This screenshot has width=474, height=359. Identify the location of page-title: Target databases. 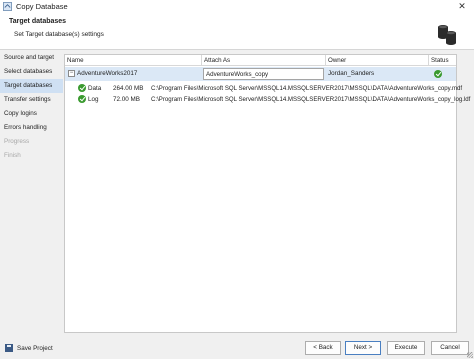
(38, 21).